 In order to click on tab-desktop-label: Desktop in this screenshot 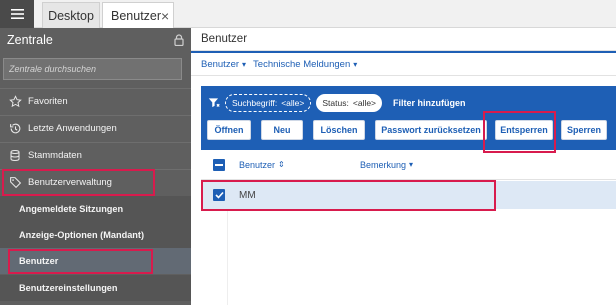, I will do `click(71, 15)`.